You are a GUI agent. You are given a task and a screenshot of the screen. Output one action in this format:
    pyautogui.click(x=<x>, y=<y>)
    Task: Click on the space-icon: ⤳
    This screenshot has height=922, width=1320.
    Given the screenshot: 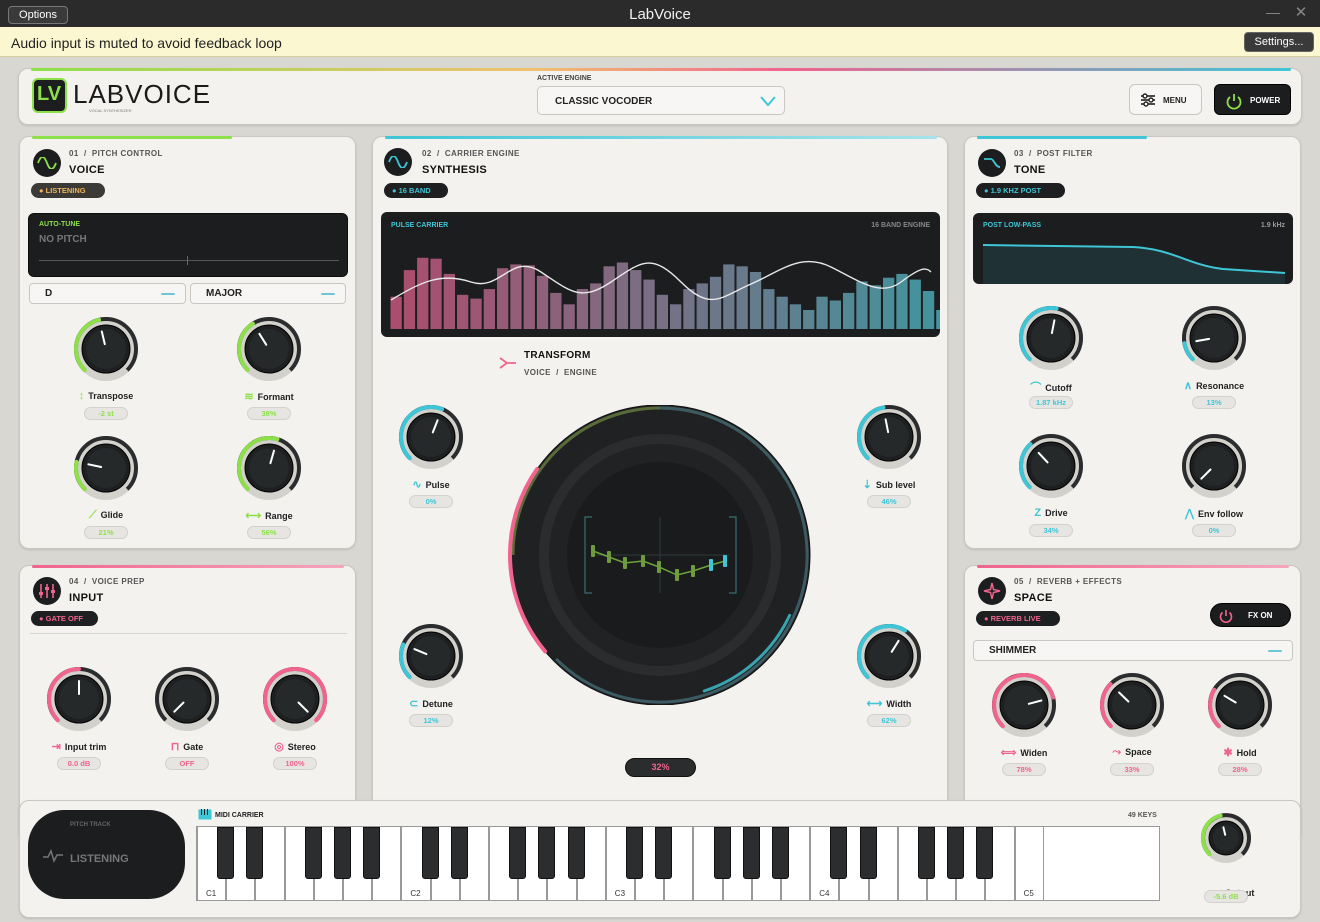 What is the action you would take?
    pyautogui.click(x=1117, y=752)
    